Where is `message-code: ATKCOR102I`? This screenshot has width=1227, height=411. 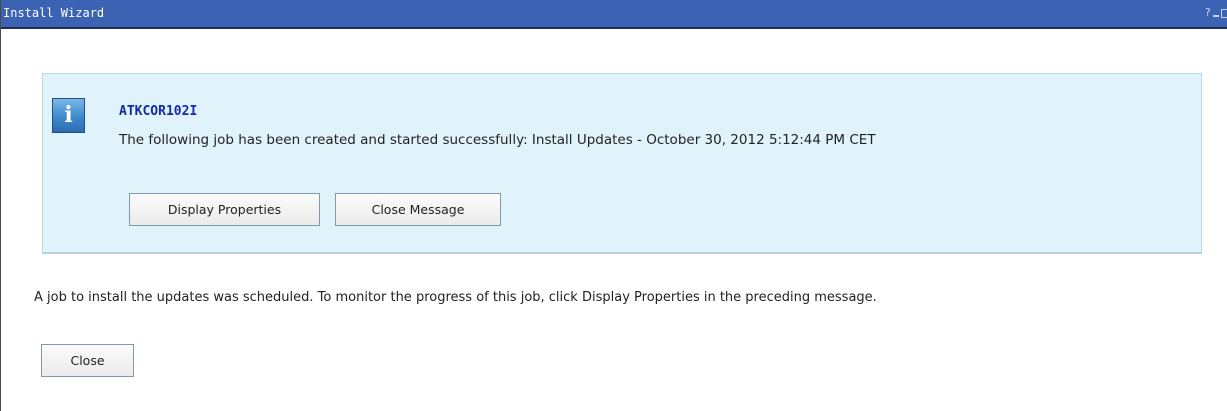
message-code: ATKCOR102I is located at coordinates (158, 111).